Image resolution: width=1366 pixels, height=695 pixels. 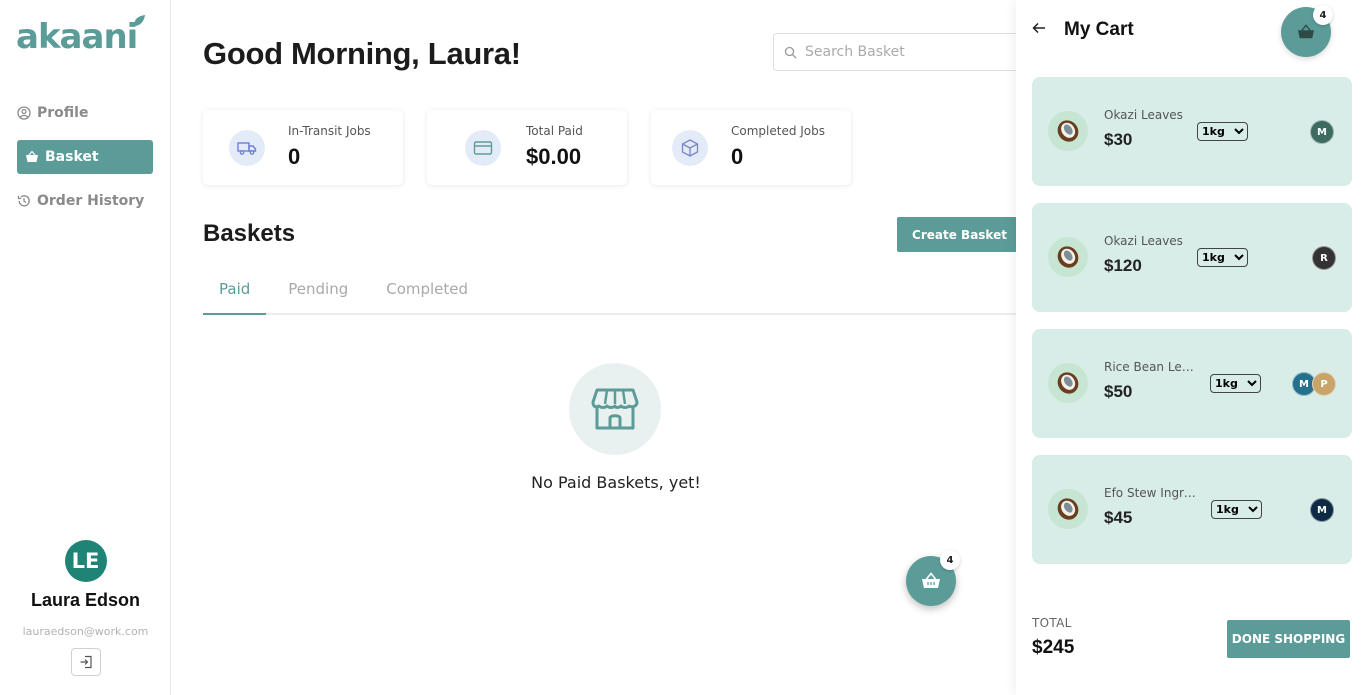 What do you see at coordinates (1324, 384) in the screenshot?
I see `assignee-chip: P` at bounding box center [1324, 384].